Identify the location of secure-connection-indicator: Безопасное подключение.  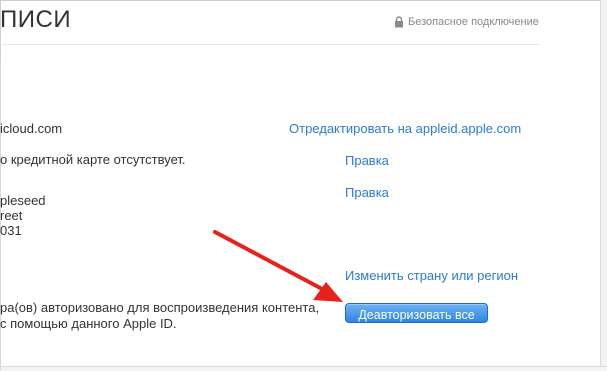
(466, 22).